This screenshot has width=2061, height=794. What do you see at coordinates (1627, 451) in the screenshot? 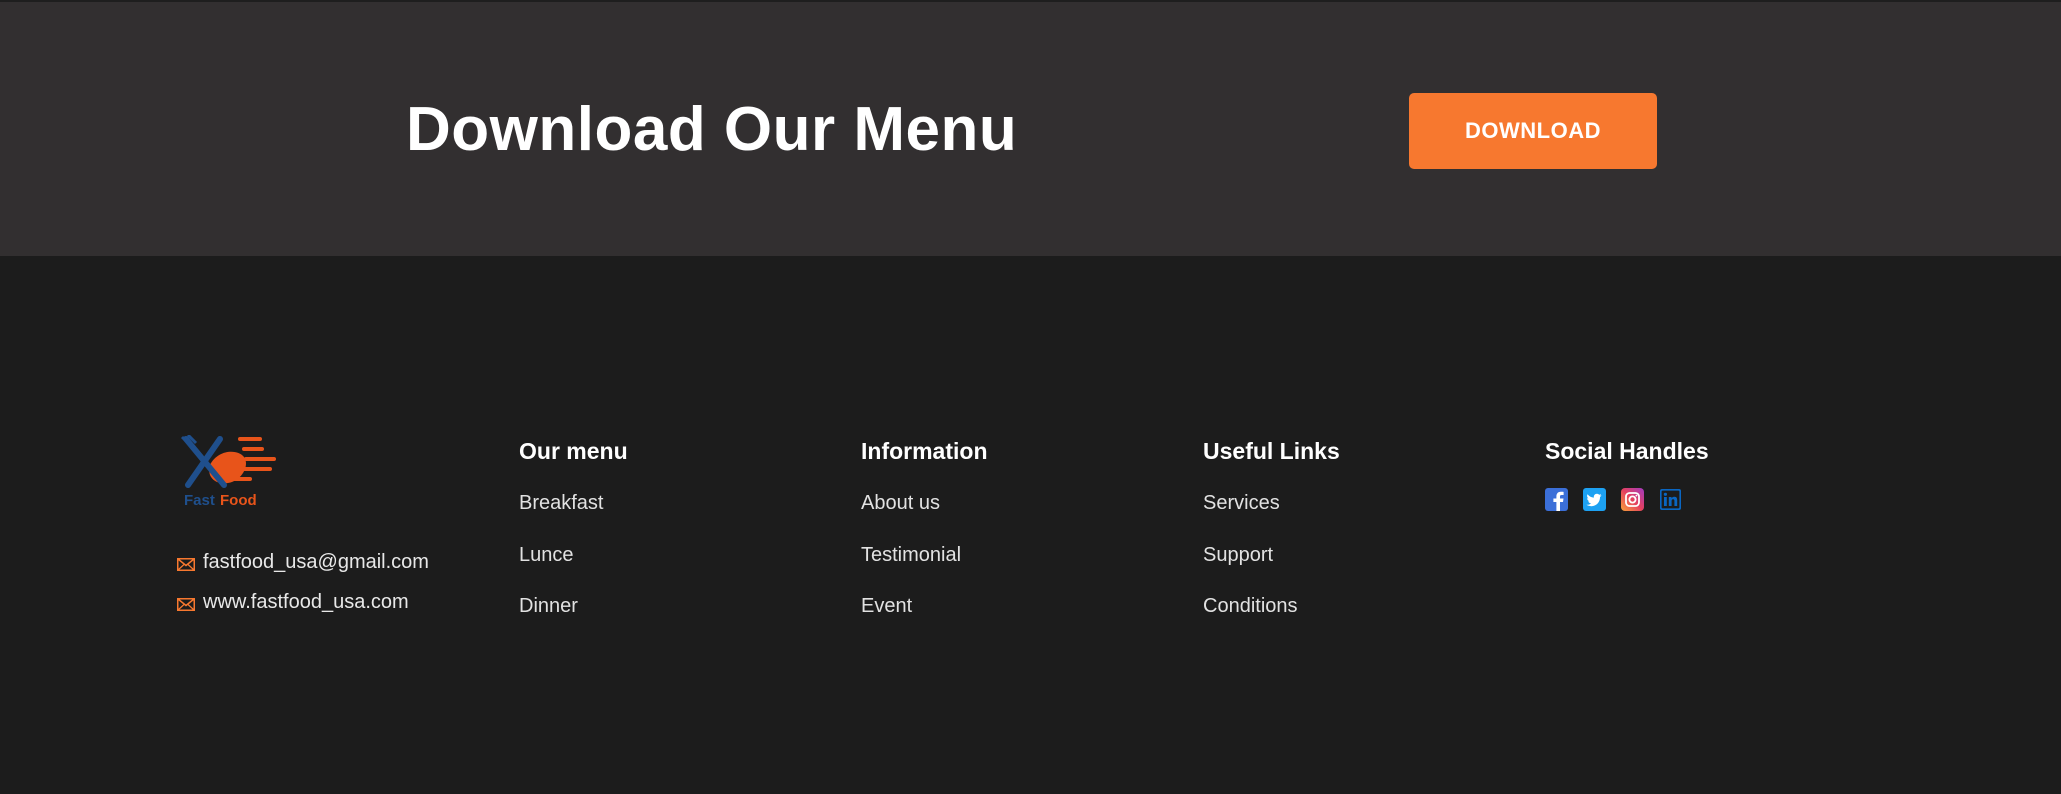
I see `column-title-social-handles: Social Handles` at bounding box center [1627, 451].